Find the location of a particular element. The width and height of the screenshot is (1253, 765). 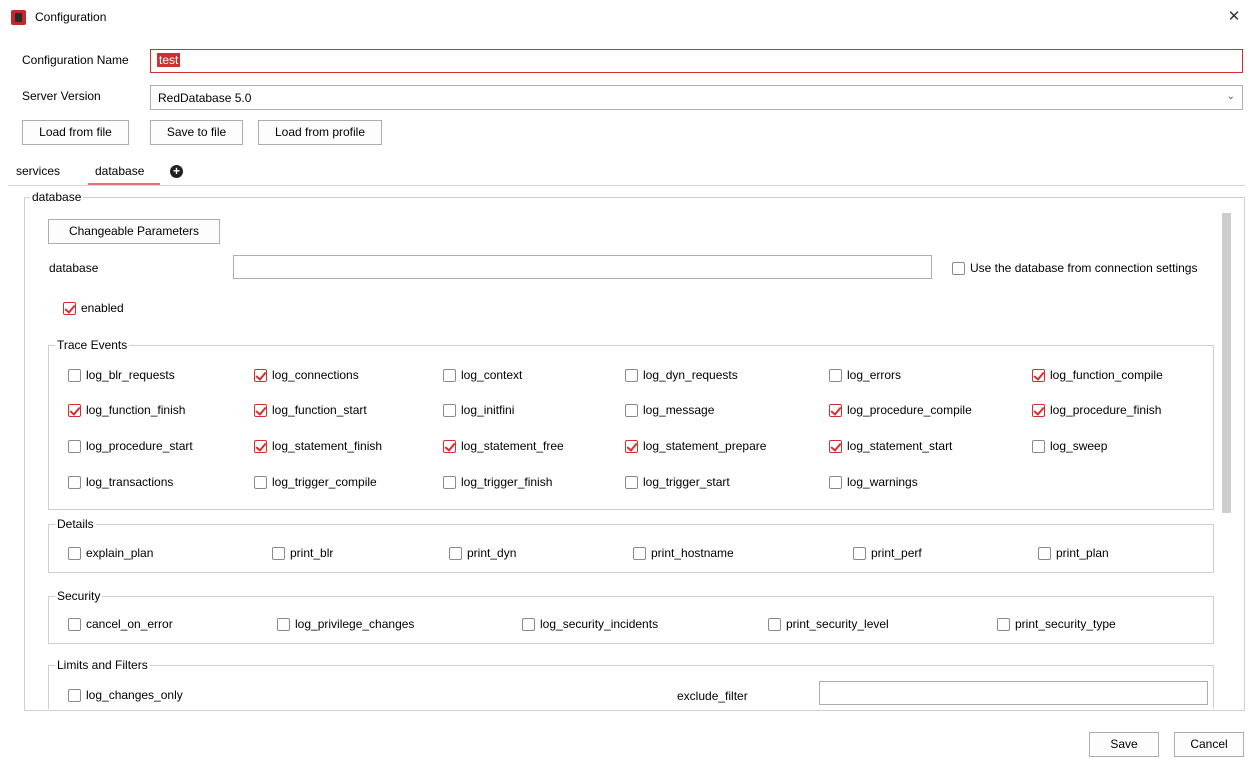

security-checkbox: print_security_level is located at coordinates (828, 624).